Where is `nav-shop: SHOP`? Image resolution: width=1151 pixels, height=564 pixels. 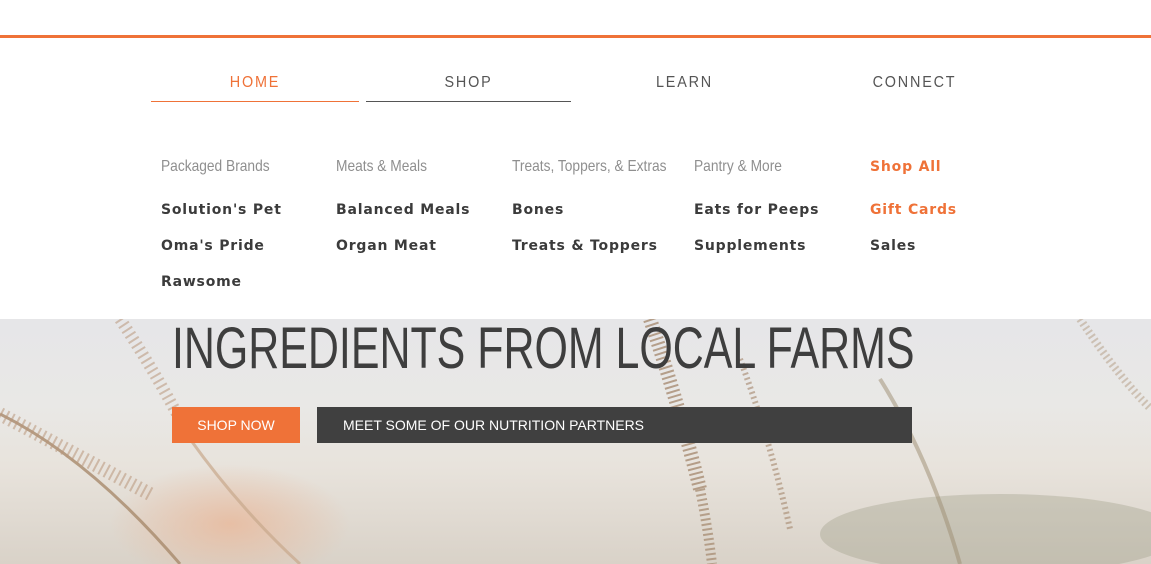 nav-shop: SHOP is located at coordinates (468, 83).